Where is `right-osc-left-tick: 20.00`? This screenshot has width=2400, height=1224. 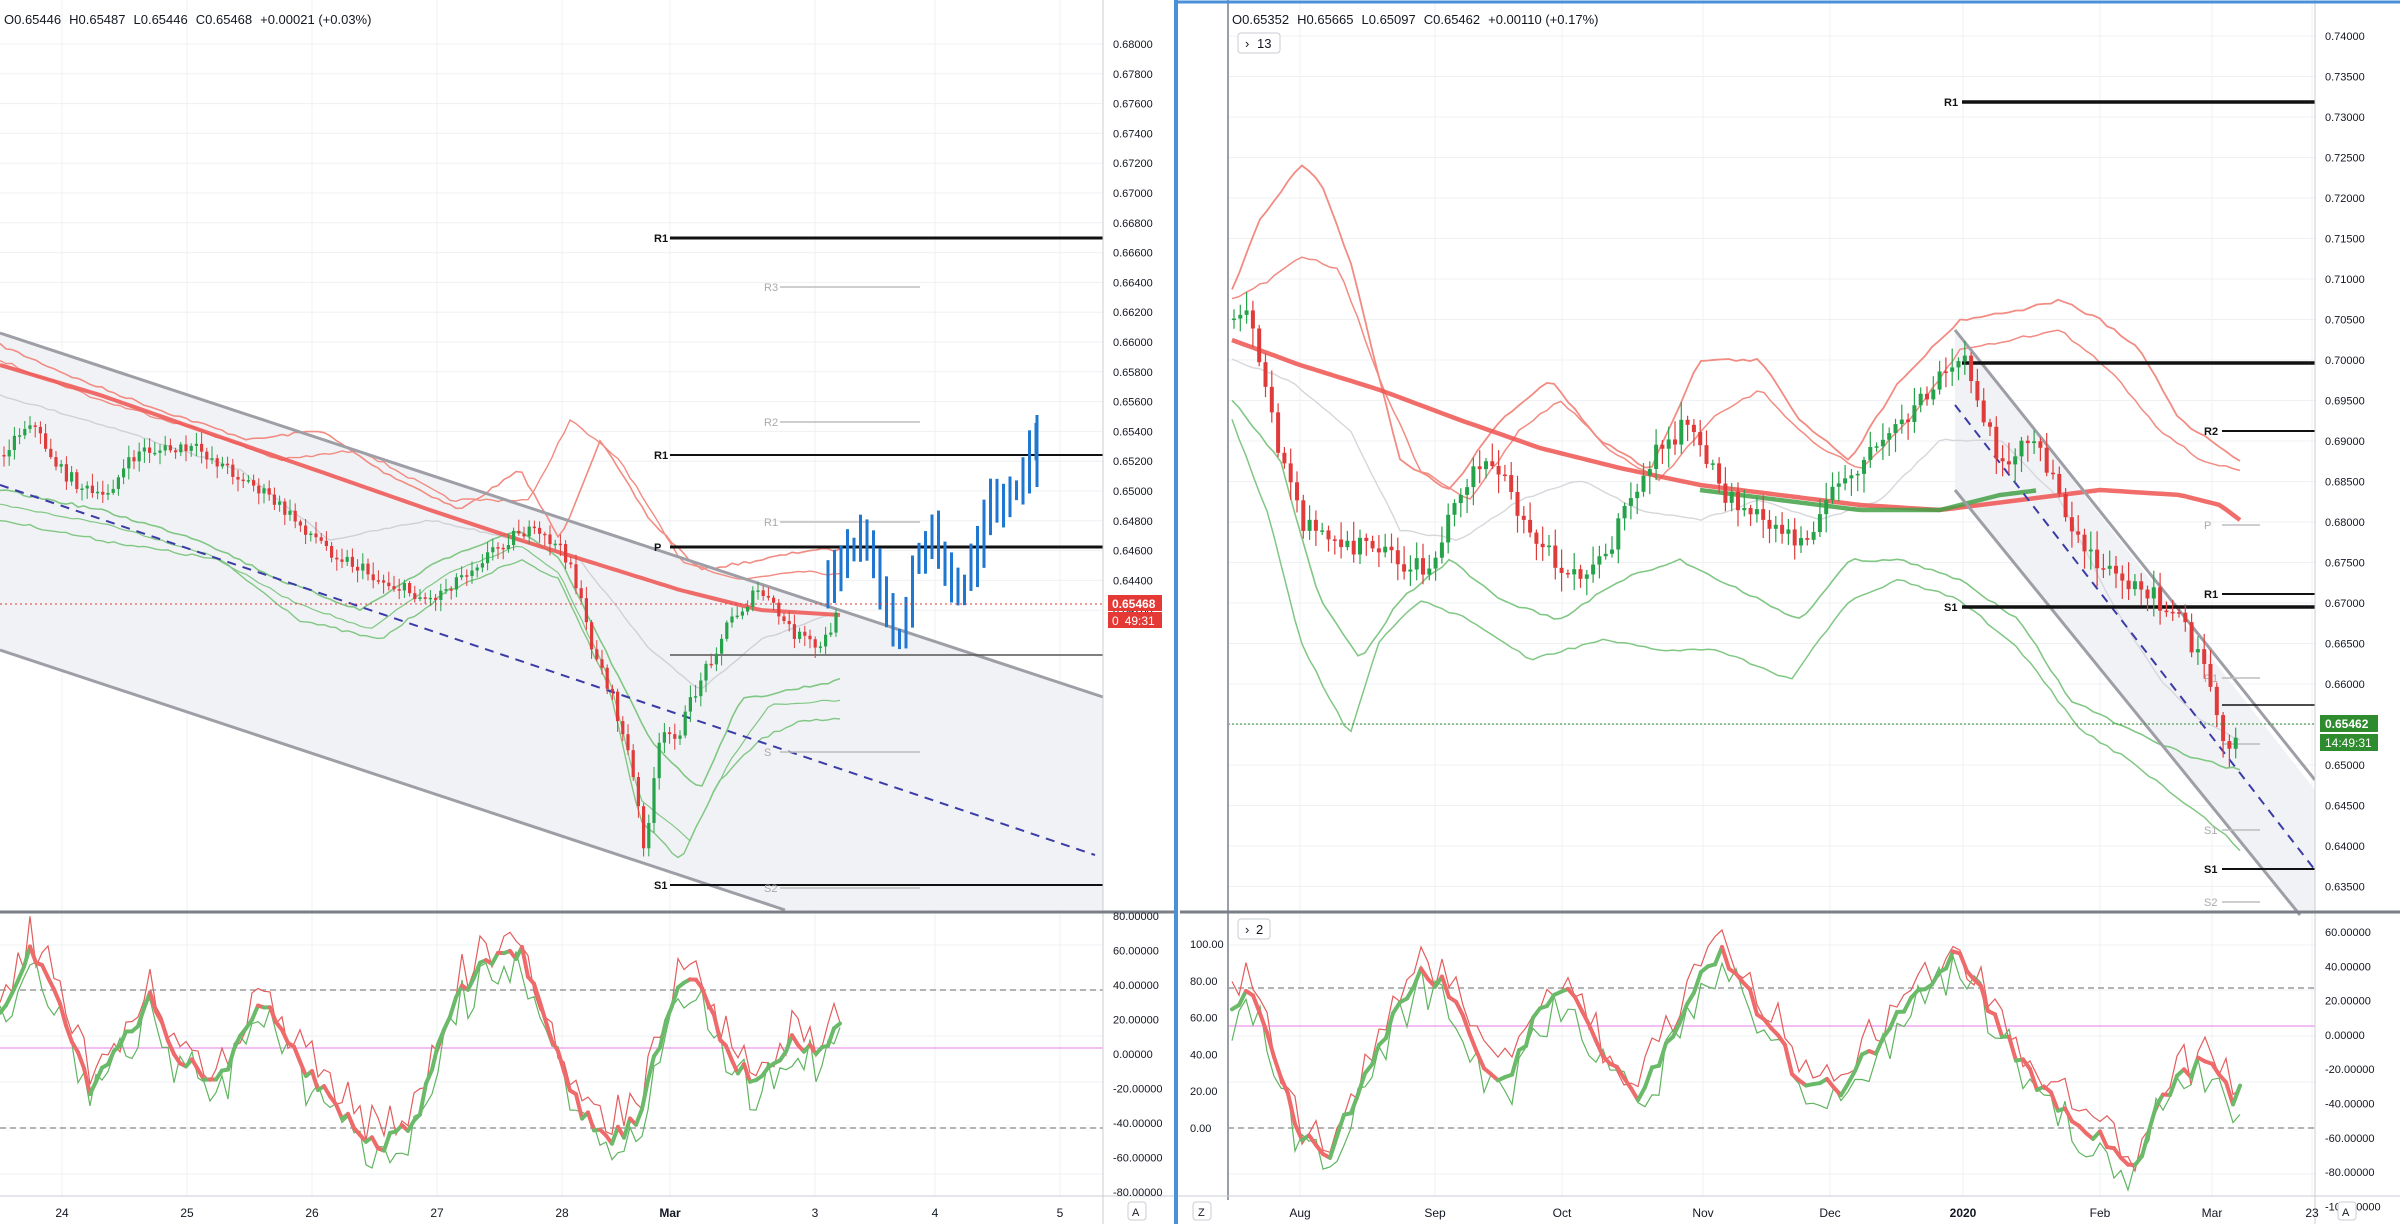
right-osc-left-tick: 20.00 is located at coordinates (1204, 1092).